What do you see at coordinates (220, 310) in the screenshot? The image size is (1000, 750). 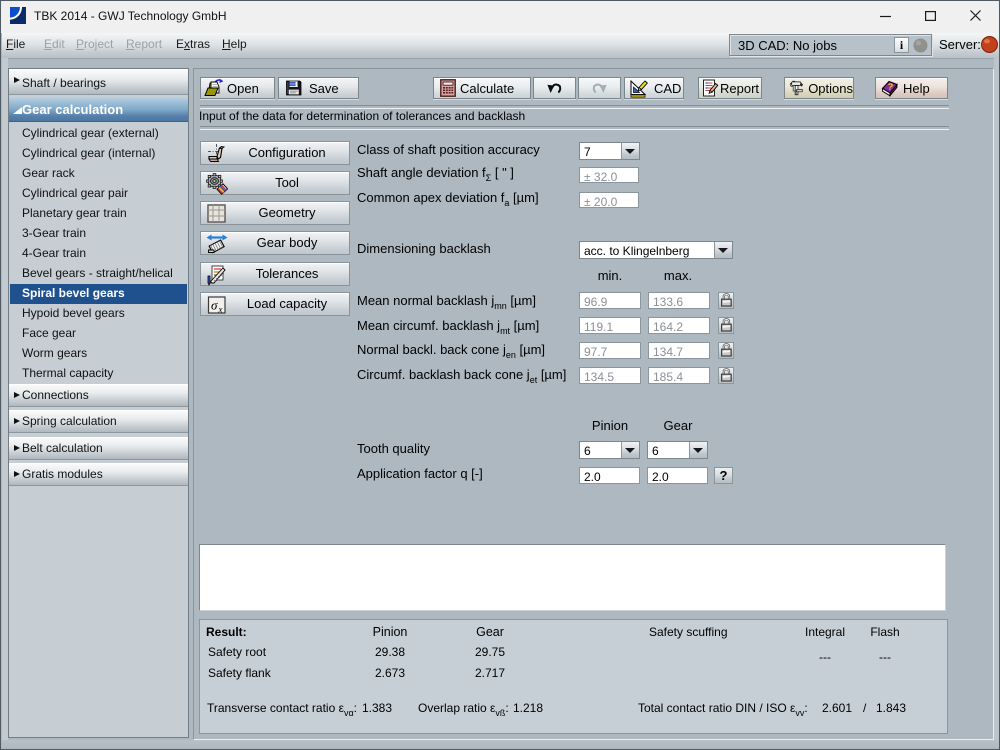 I see `svg-text: x` at bounding box center [220, 310].